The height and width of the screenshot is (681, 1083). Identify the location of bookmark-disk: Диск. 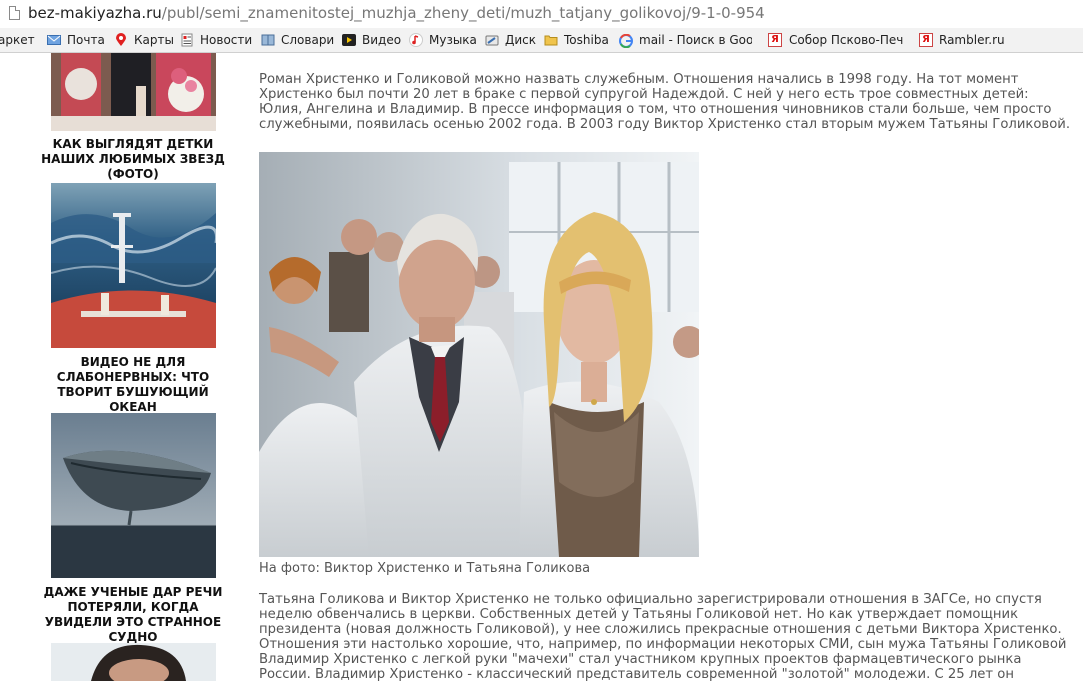
(510, 40).